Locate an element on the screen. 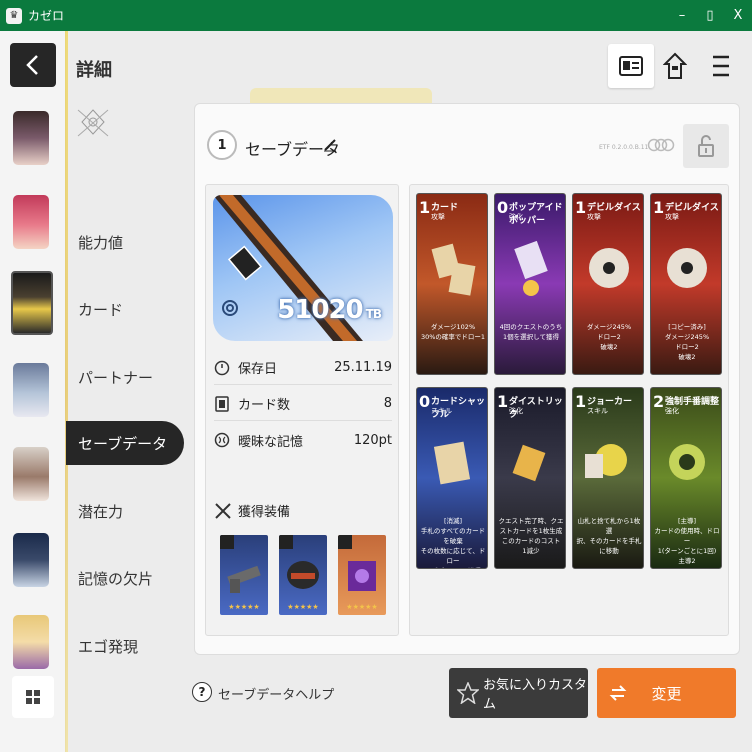  id-card-icon is located at coordinates (631, 66).